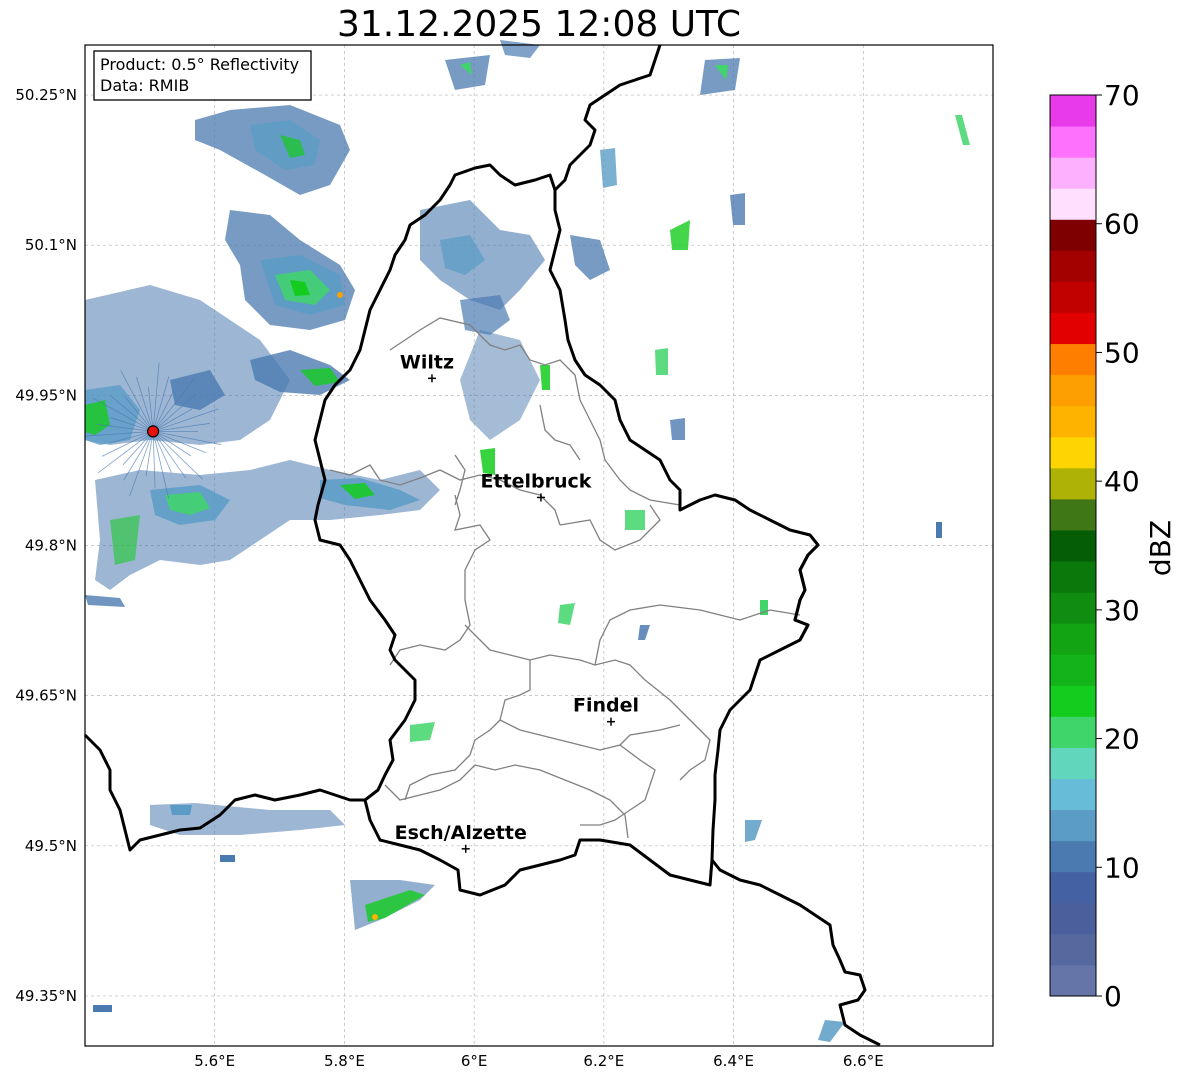  Describe the element at coordinates (461, 833) in the screenshot. I see `city-label: Esch/Alzette` at that location.